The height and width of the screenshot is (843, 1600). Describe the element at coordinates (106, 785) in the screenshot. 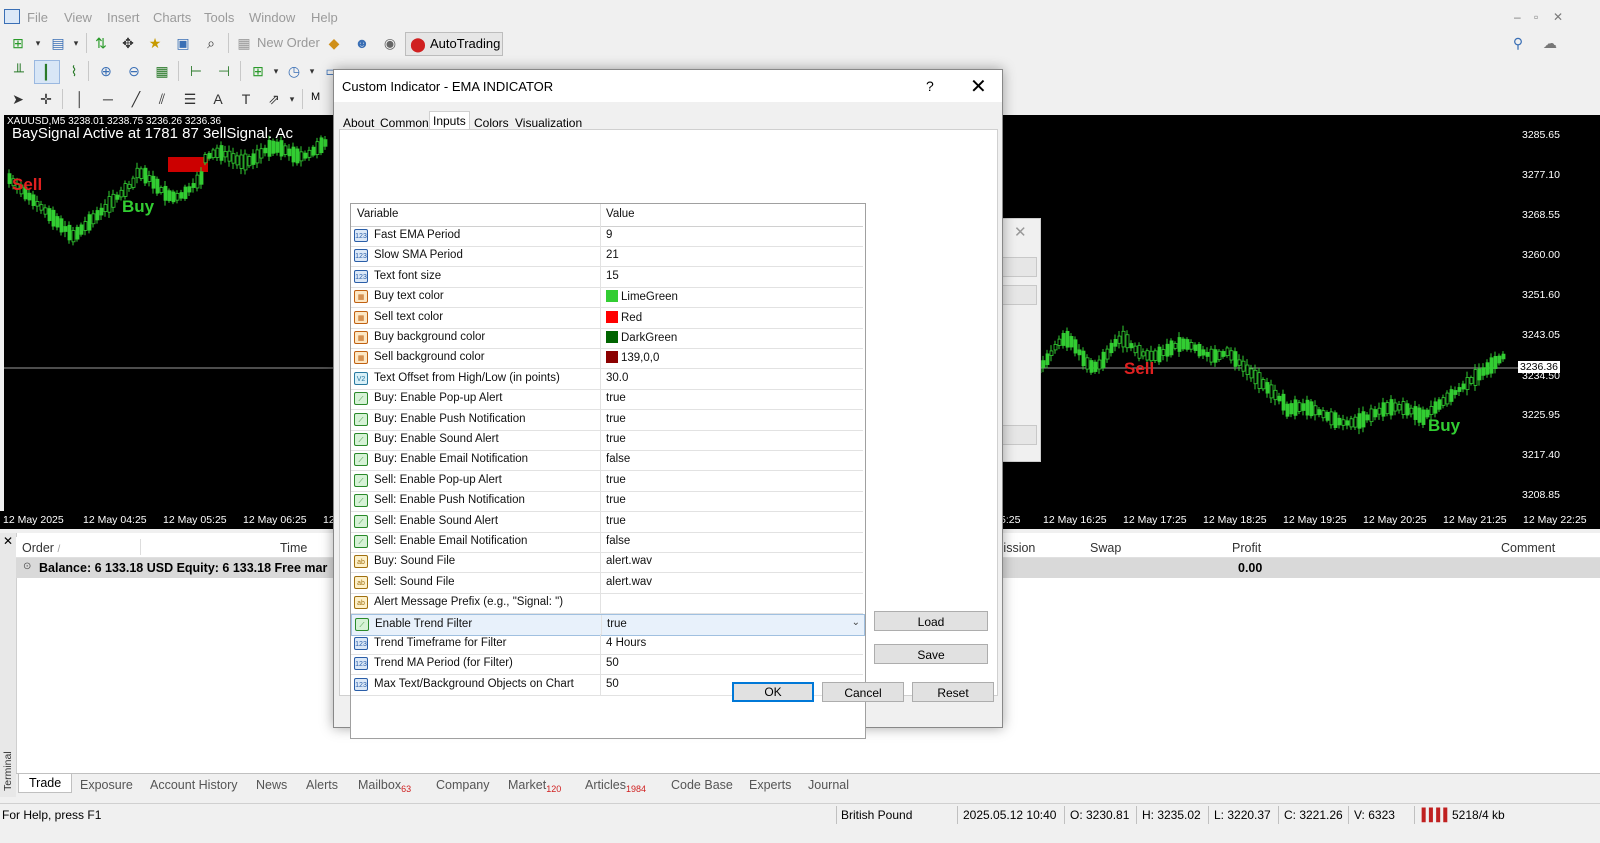

I see `tab-exposure: Exposure` at that location.